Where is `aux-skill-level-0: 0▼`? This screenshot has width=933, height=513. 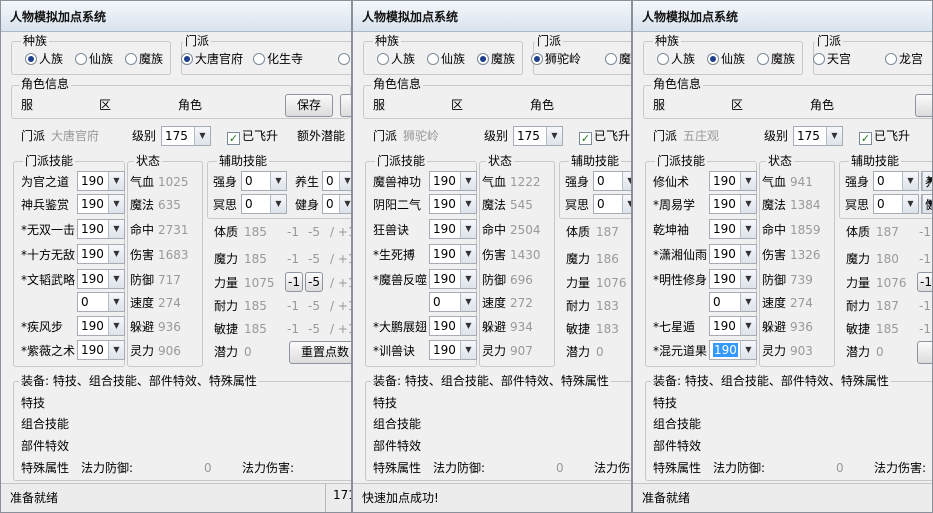 aux-skill-level-0: 0▼ is located at coordinates (264, 181).